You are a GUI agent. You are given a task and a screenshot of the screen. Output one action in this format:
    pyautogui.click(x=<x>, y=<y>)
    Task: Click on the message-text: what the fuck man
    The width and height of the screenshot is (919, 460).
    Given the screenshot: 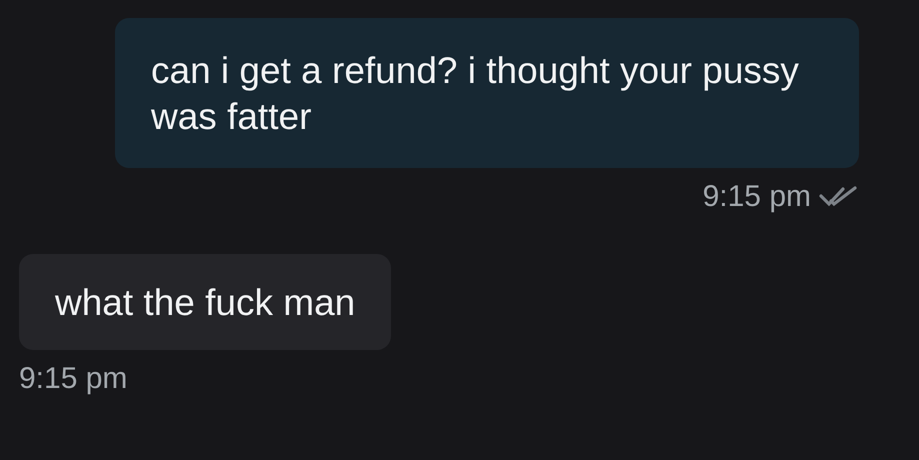 What is the action you would take?
    pyautogui.click(x=205, y=303)
    